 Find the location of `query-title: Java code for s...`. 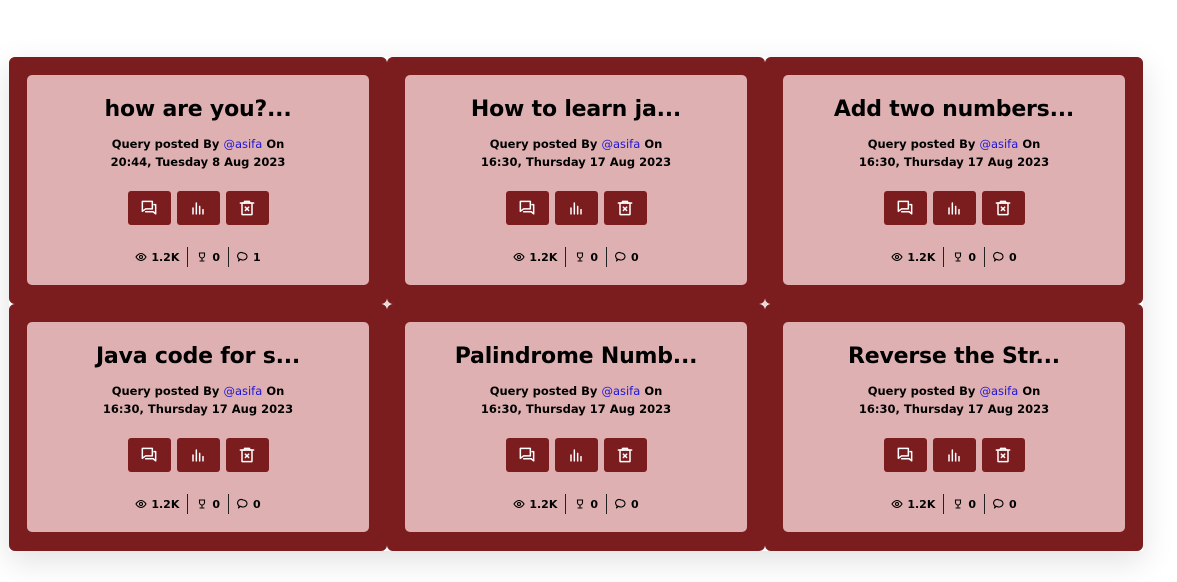

query-title: Java code for s... is located at coordinates (198, 347).